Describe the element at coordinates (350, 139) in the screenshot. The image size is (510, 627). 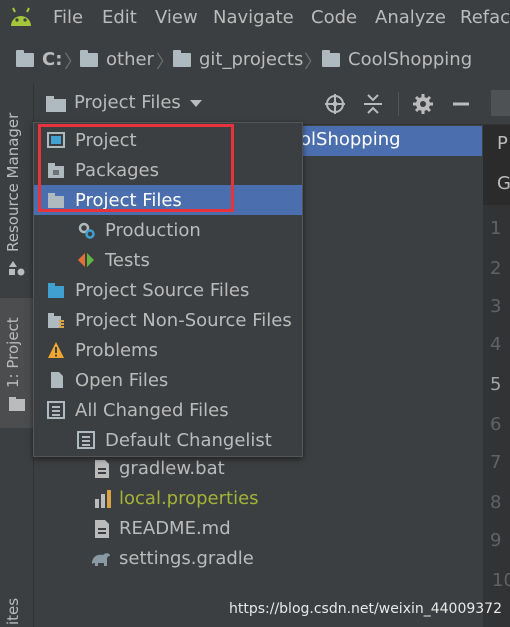
I see `tree-project-root-label: olShopping` at that location.